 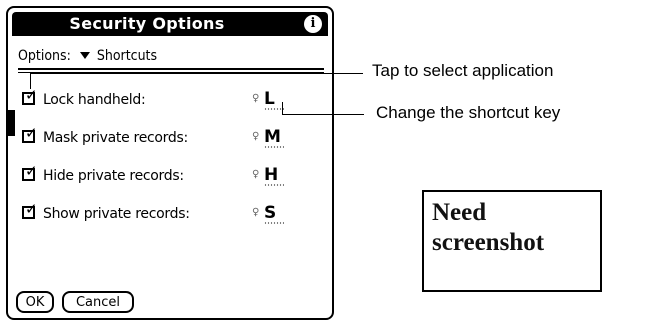 I want to click on mask-shortcut-key: M, so click(x=272, y=137).